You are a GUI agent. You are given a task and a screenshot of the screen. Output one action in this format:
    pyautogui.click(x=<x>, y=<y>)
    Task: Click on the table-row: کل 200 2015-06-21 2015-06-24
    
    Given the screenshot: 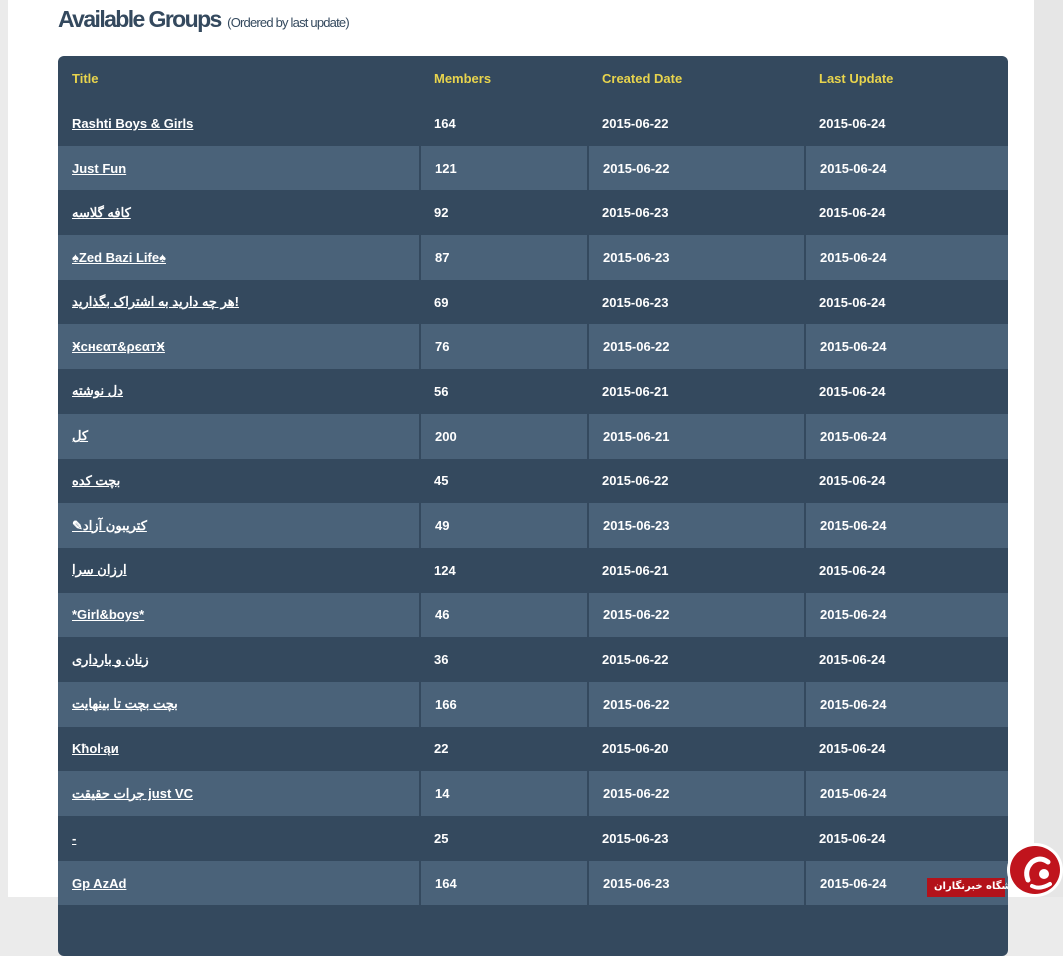 What is the action you would take?
    pyautogui.click(x=533, y=436)
    